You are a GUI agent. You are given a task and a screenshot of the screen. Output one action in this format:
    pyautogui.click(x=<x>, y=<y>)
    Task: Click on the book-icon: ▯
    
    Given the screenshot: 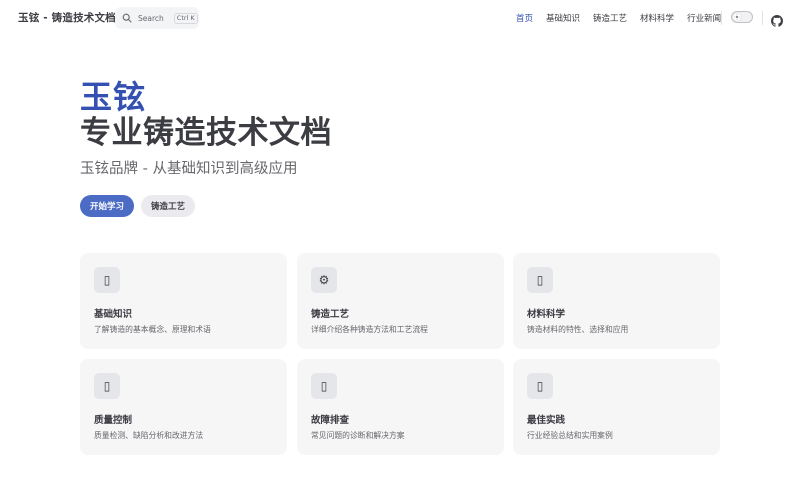 What is the action you would take?
    pyautogui.click(x=107, y=280)
    